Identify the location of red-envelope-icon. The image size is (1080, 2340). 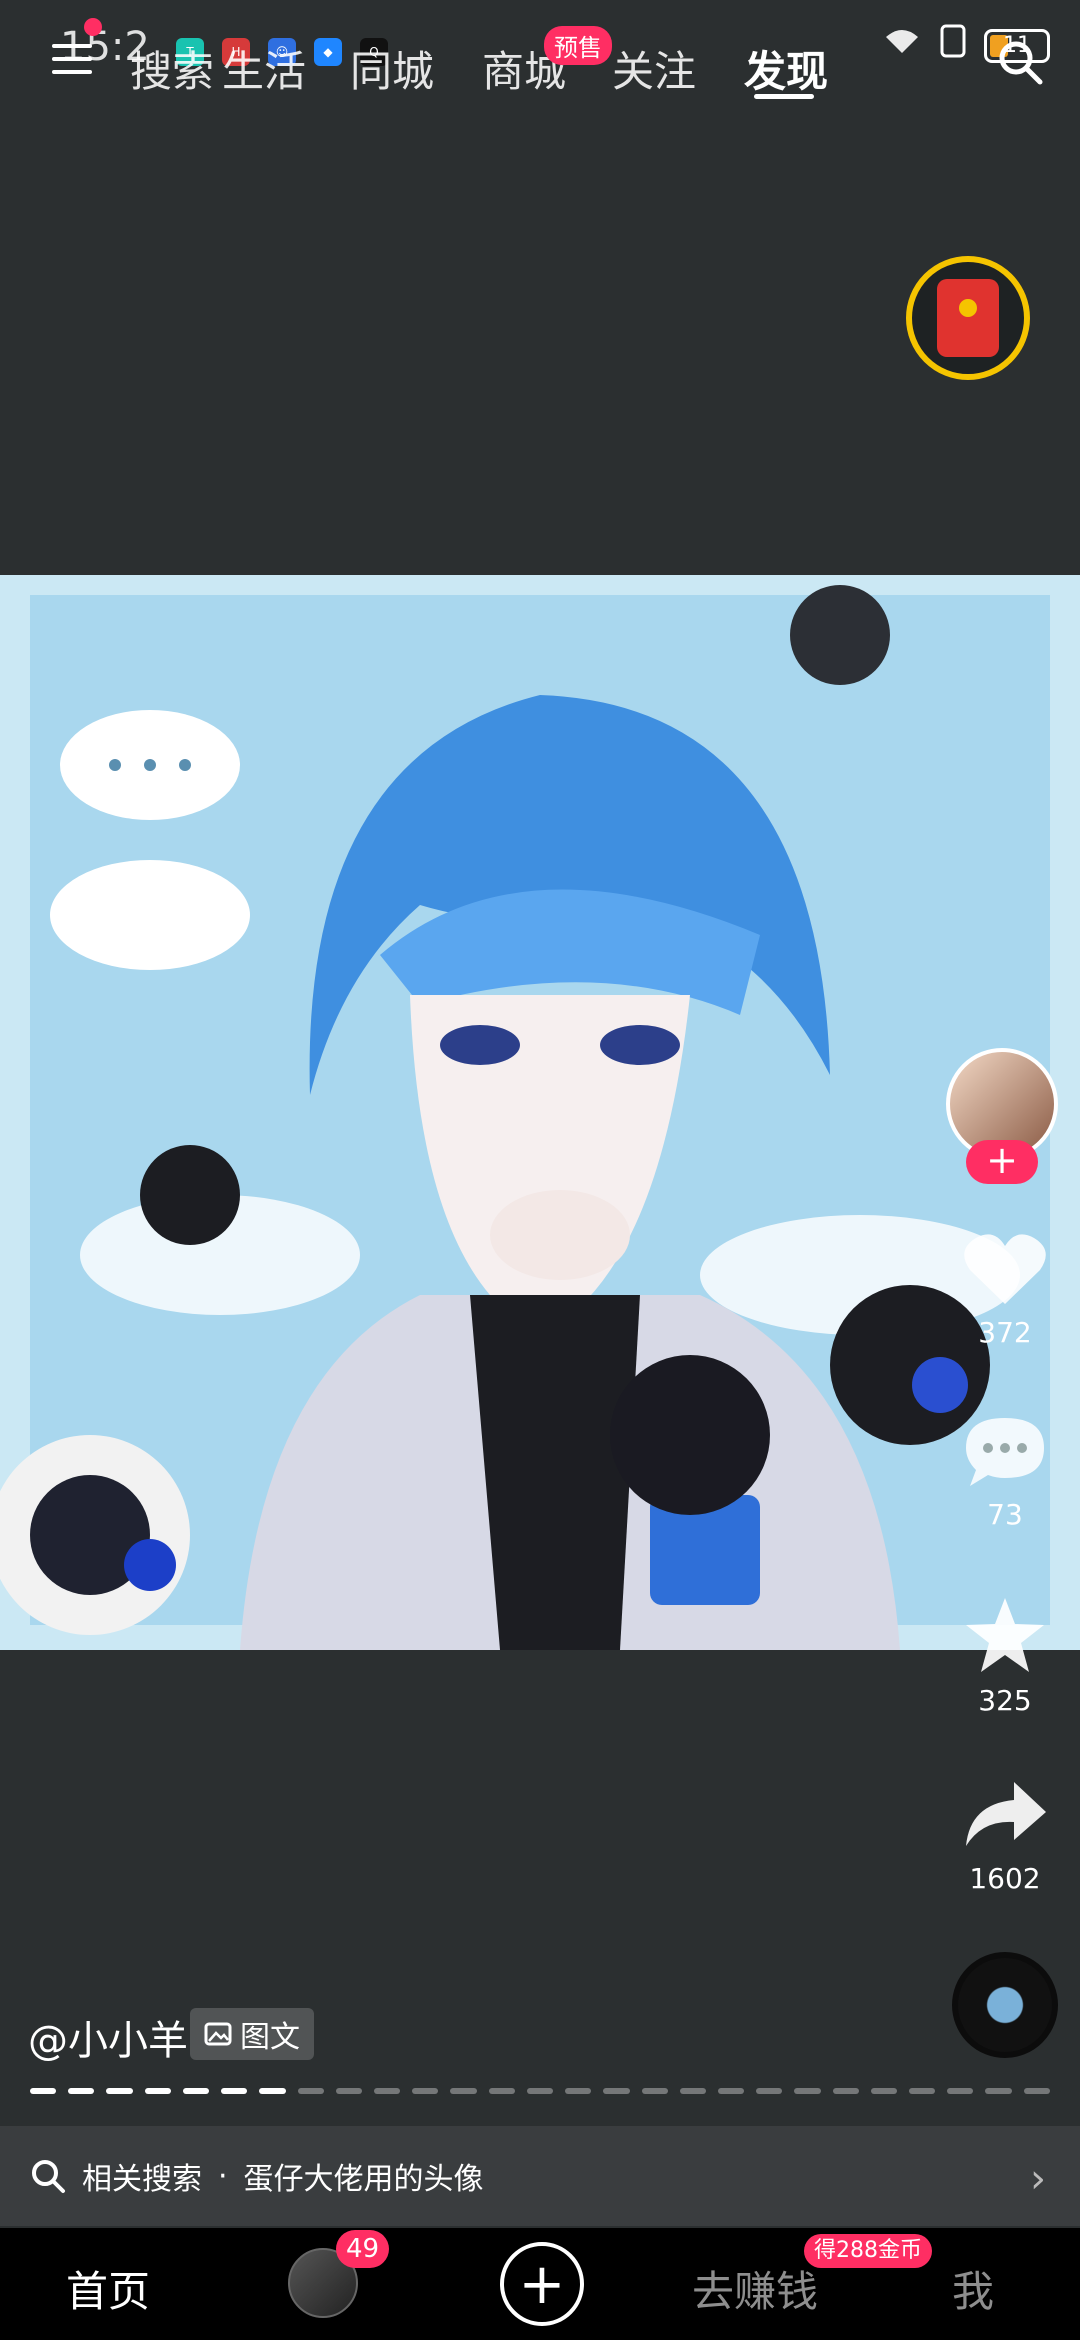
(968, 318).